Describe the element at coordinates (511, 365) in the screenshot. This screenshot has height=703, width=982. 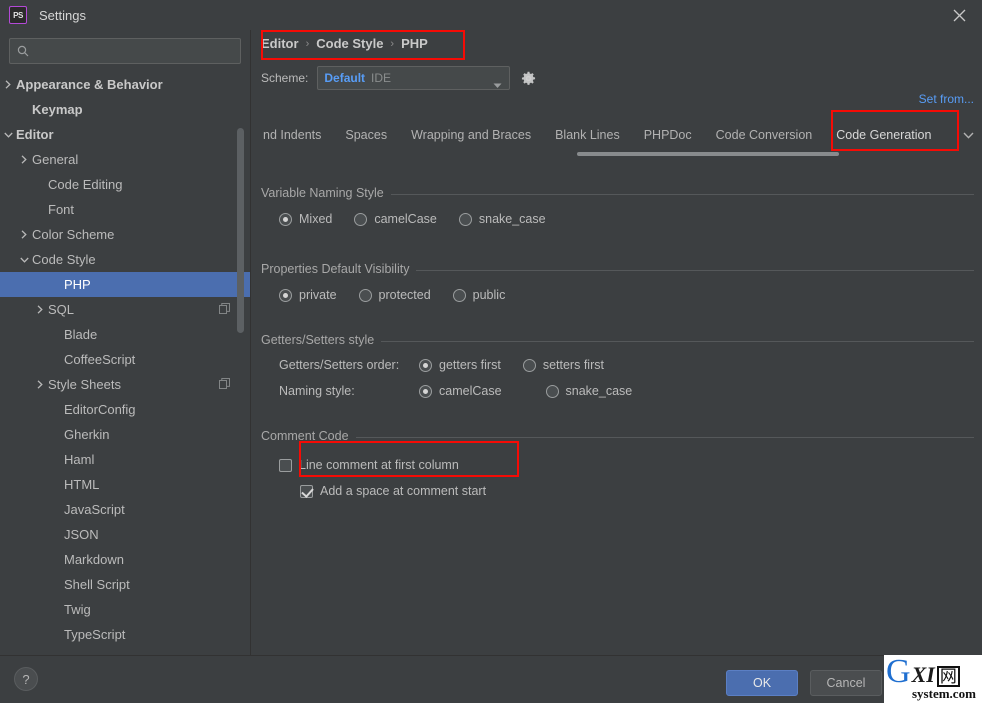
I see `getters-setters-order-radio-group: getters first setters first` at that location.